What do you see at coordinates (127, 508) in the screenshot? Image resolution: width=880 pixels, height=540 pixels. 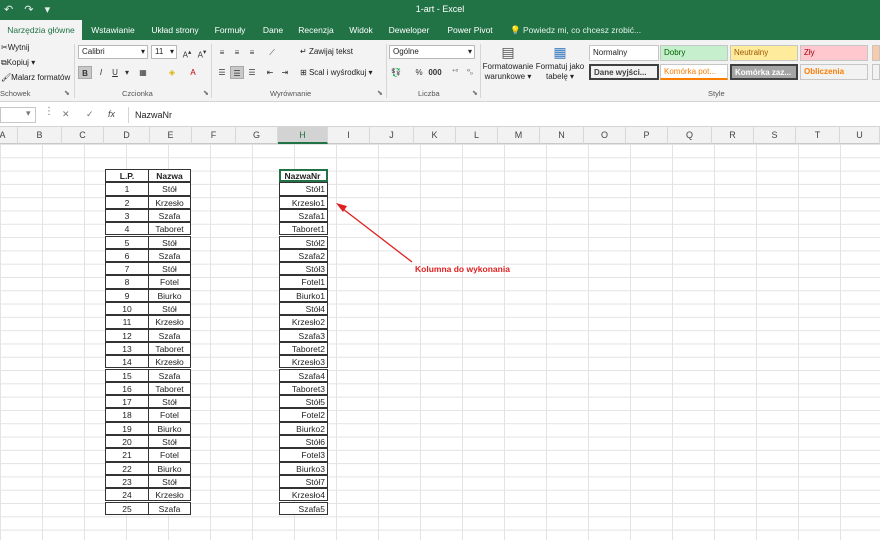 I see `lp-cell: 25` at bounding box center [127, 508].